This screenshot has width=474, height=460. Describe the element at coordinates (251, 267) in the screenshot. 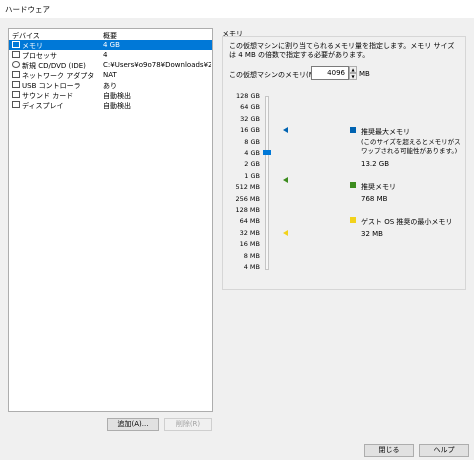

I see `scale-label: 4 MB` at that location.